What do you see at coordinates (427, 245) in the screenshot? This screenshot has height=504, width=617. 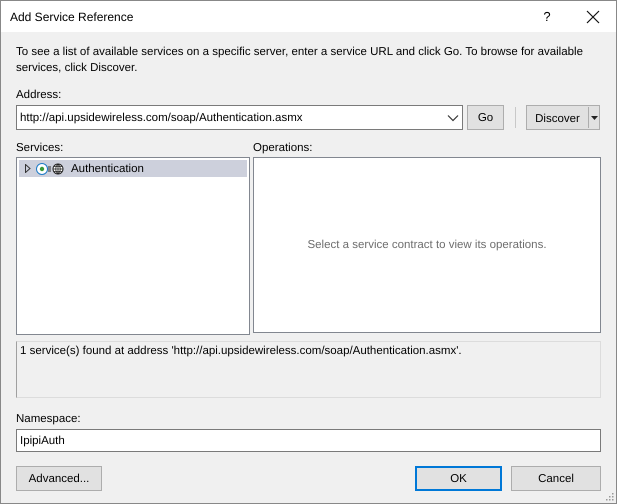 I see `empty-state-text: Select a service contract to view its operations.` at bounding box center [427, 245].